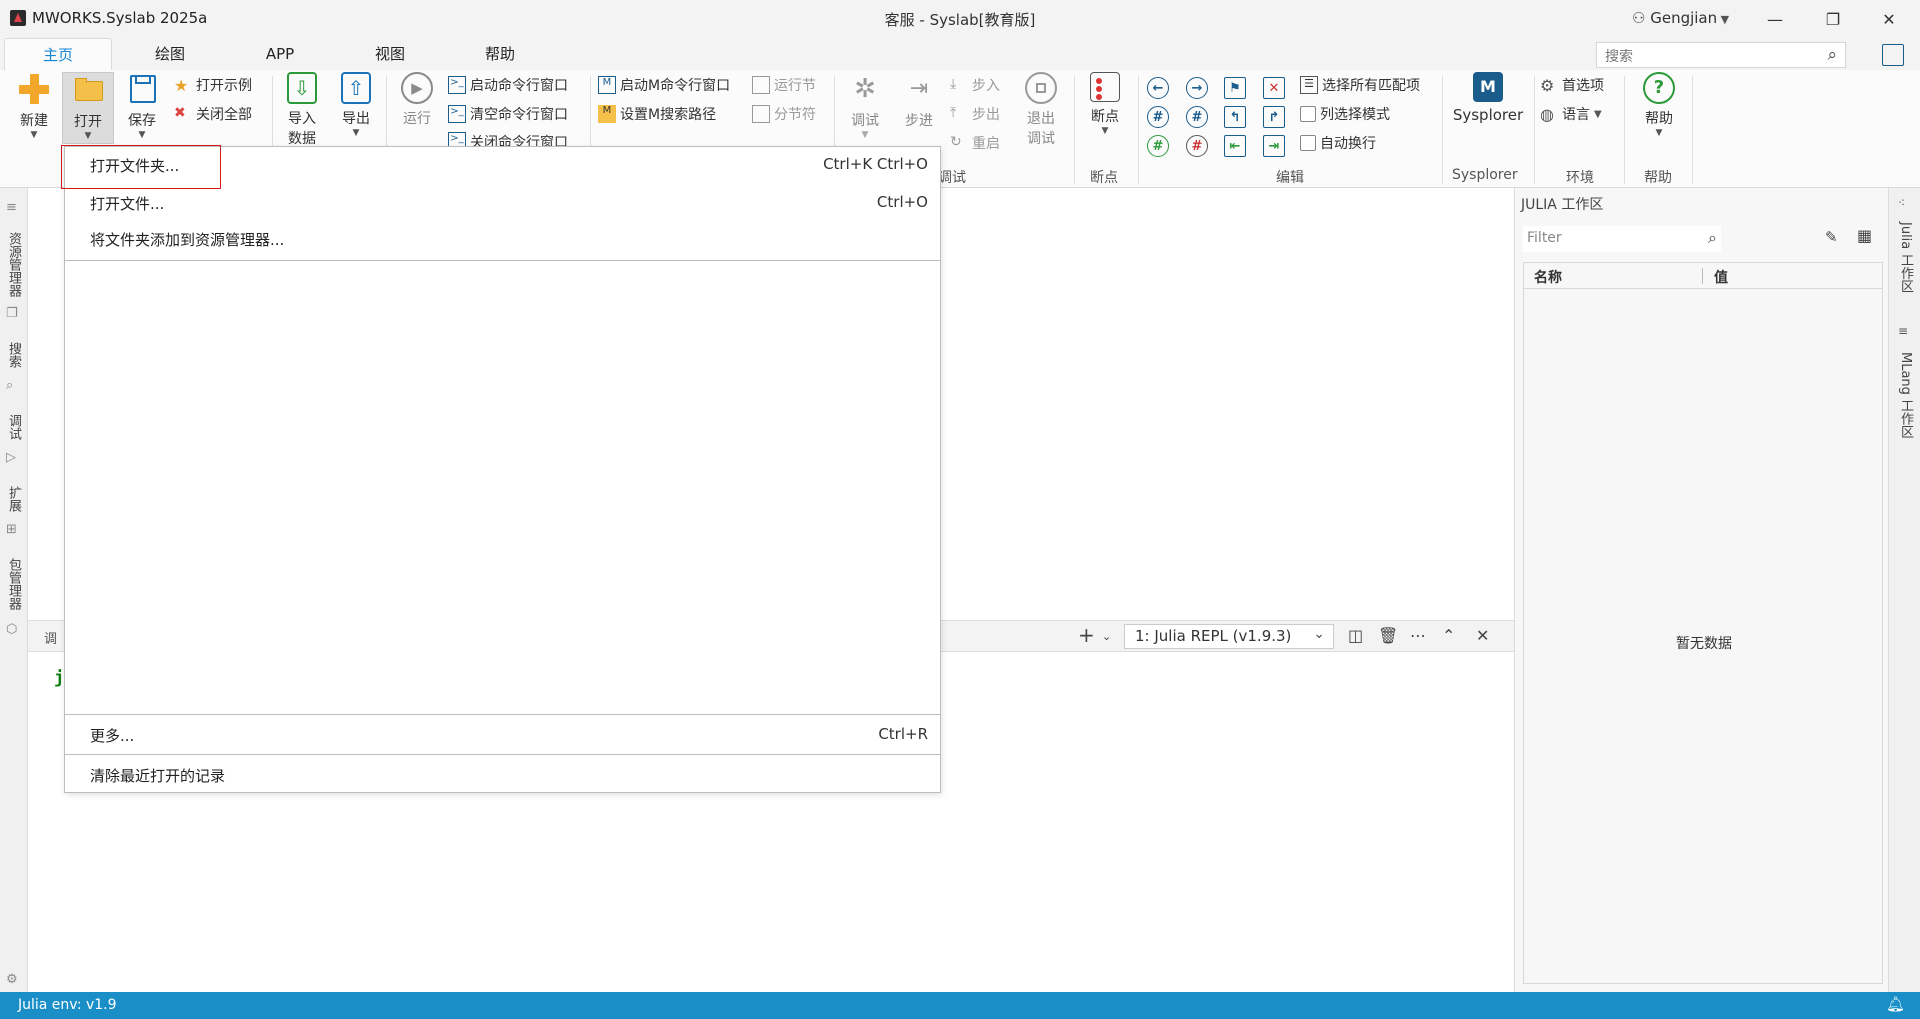 The height and width of the screenshot is (1019, 1920). Describe the element at coordinates (1702, 276) in the screenshot. I see `column-divider` at that location.